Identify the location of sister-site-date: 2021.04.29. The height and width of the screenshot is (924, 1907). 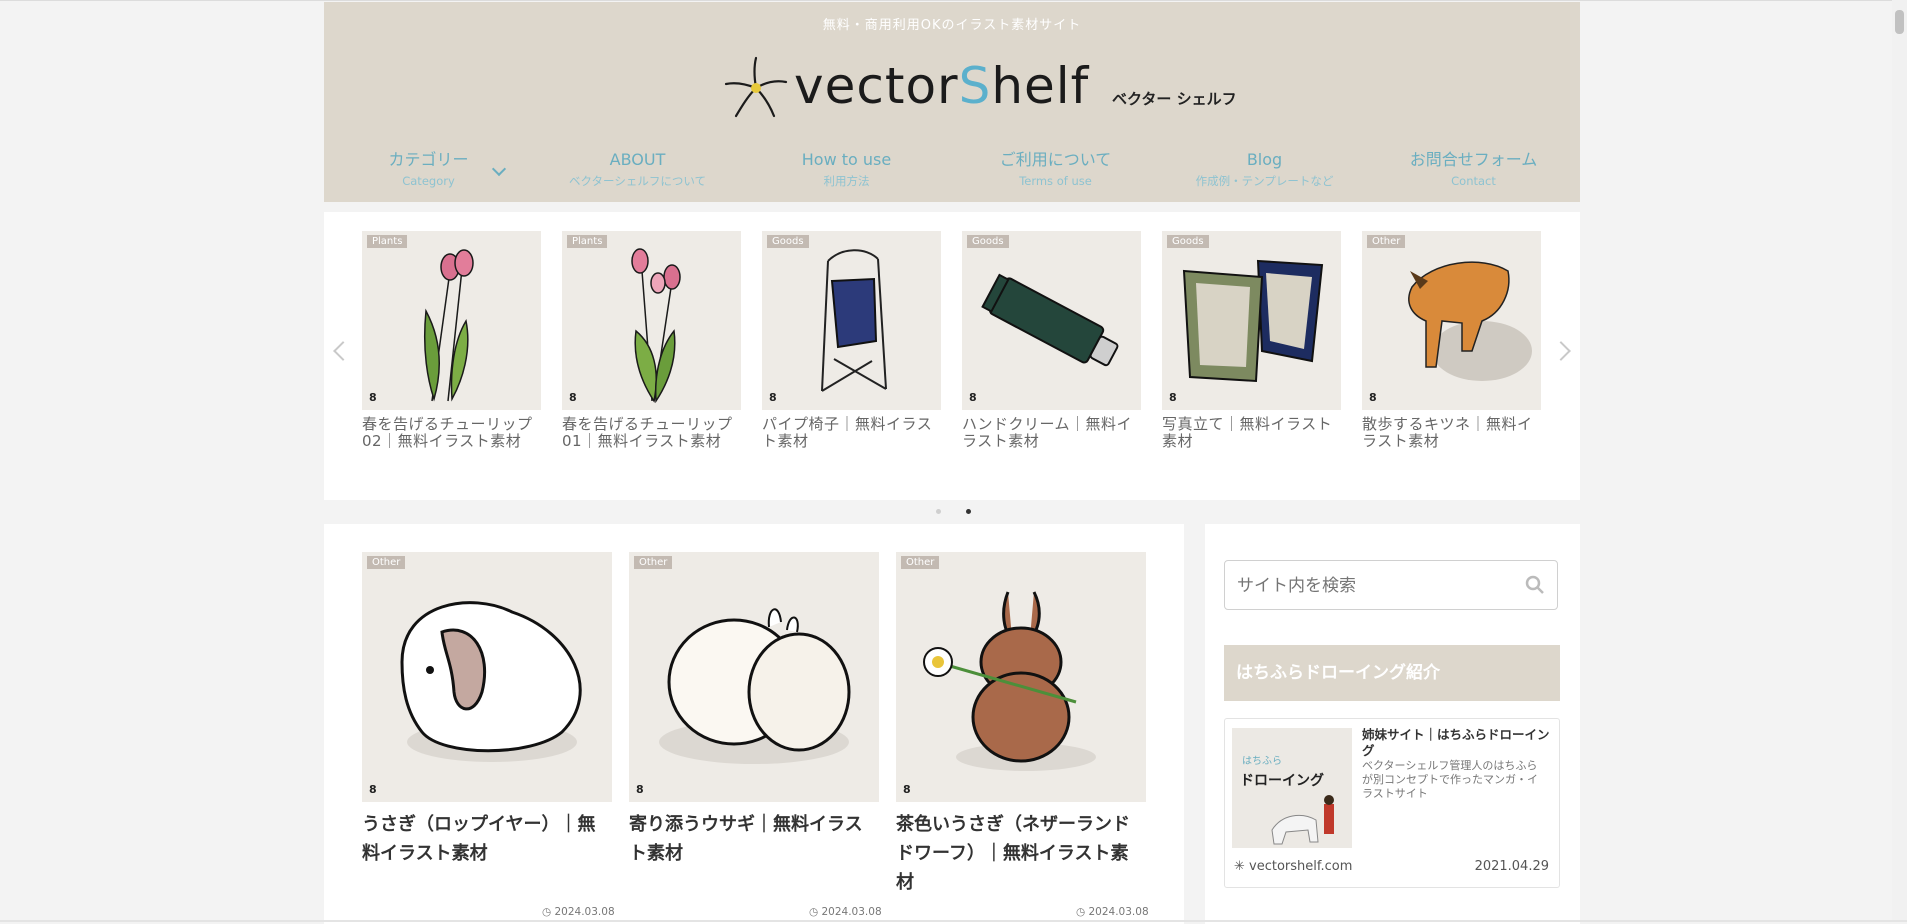
(1511, 866).